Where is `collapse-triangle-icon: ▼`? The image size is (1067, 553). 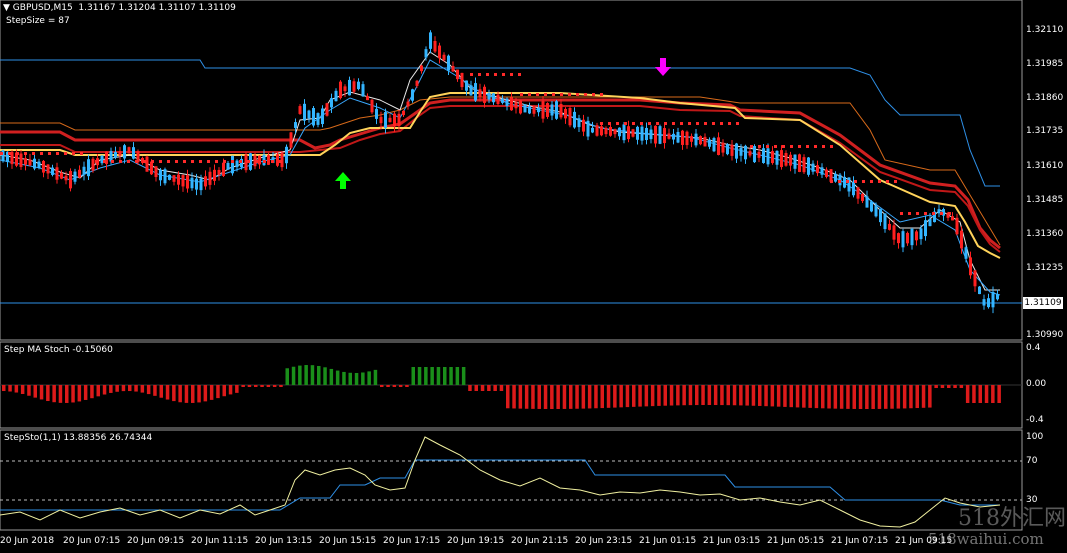
collapse-triangle-icon: ▼ is located at coordinates (6, 8).